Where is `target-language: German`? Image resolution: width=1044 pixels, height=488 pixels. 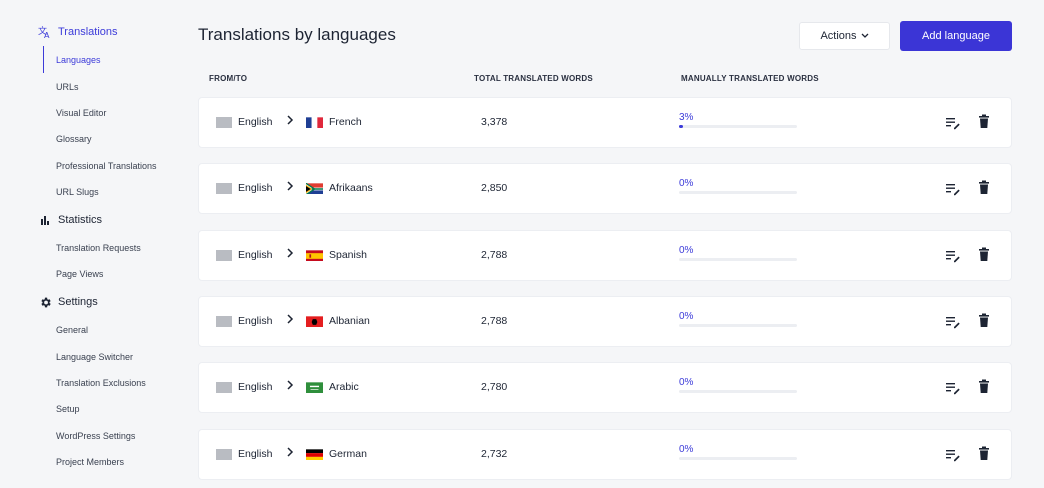
target-language: German is located at coordinates (348, 454).